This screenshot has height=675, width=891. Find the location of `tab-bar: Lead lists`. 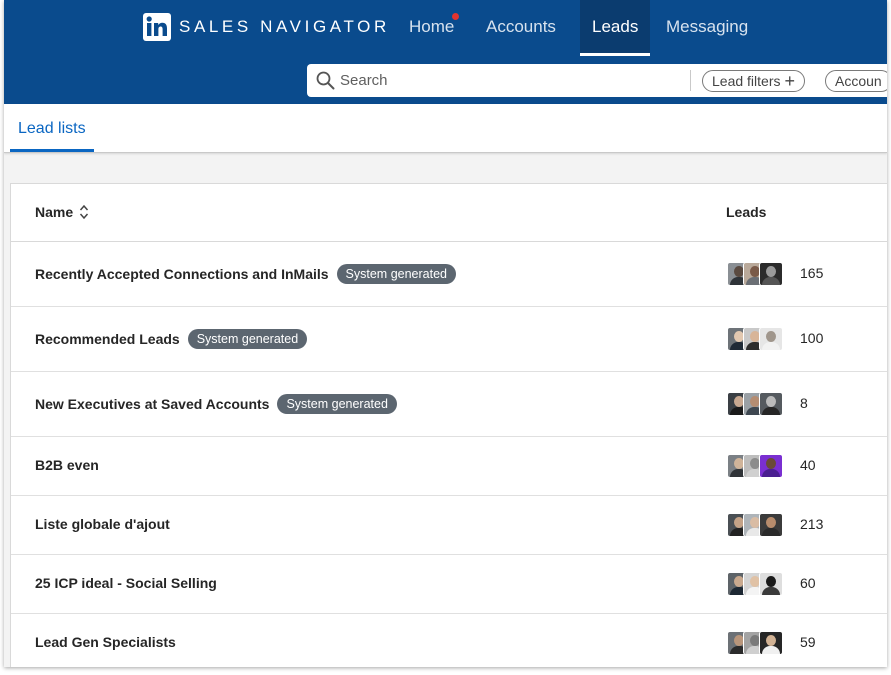

tab-bar: Lead lists is located at coordinates (445, 128).